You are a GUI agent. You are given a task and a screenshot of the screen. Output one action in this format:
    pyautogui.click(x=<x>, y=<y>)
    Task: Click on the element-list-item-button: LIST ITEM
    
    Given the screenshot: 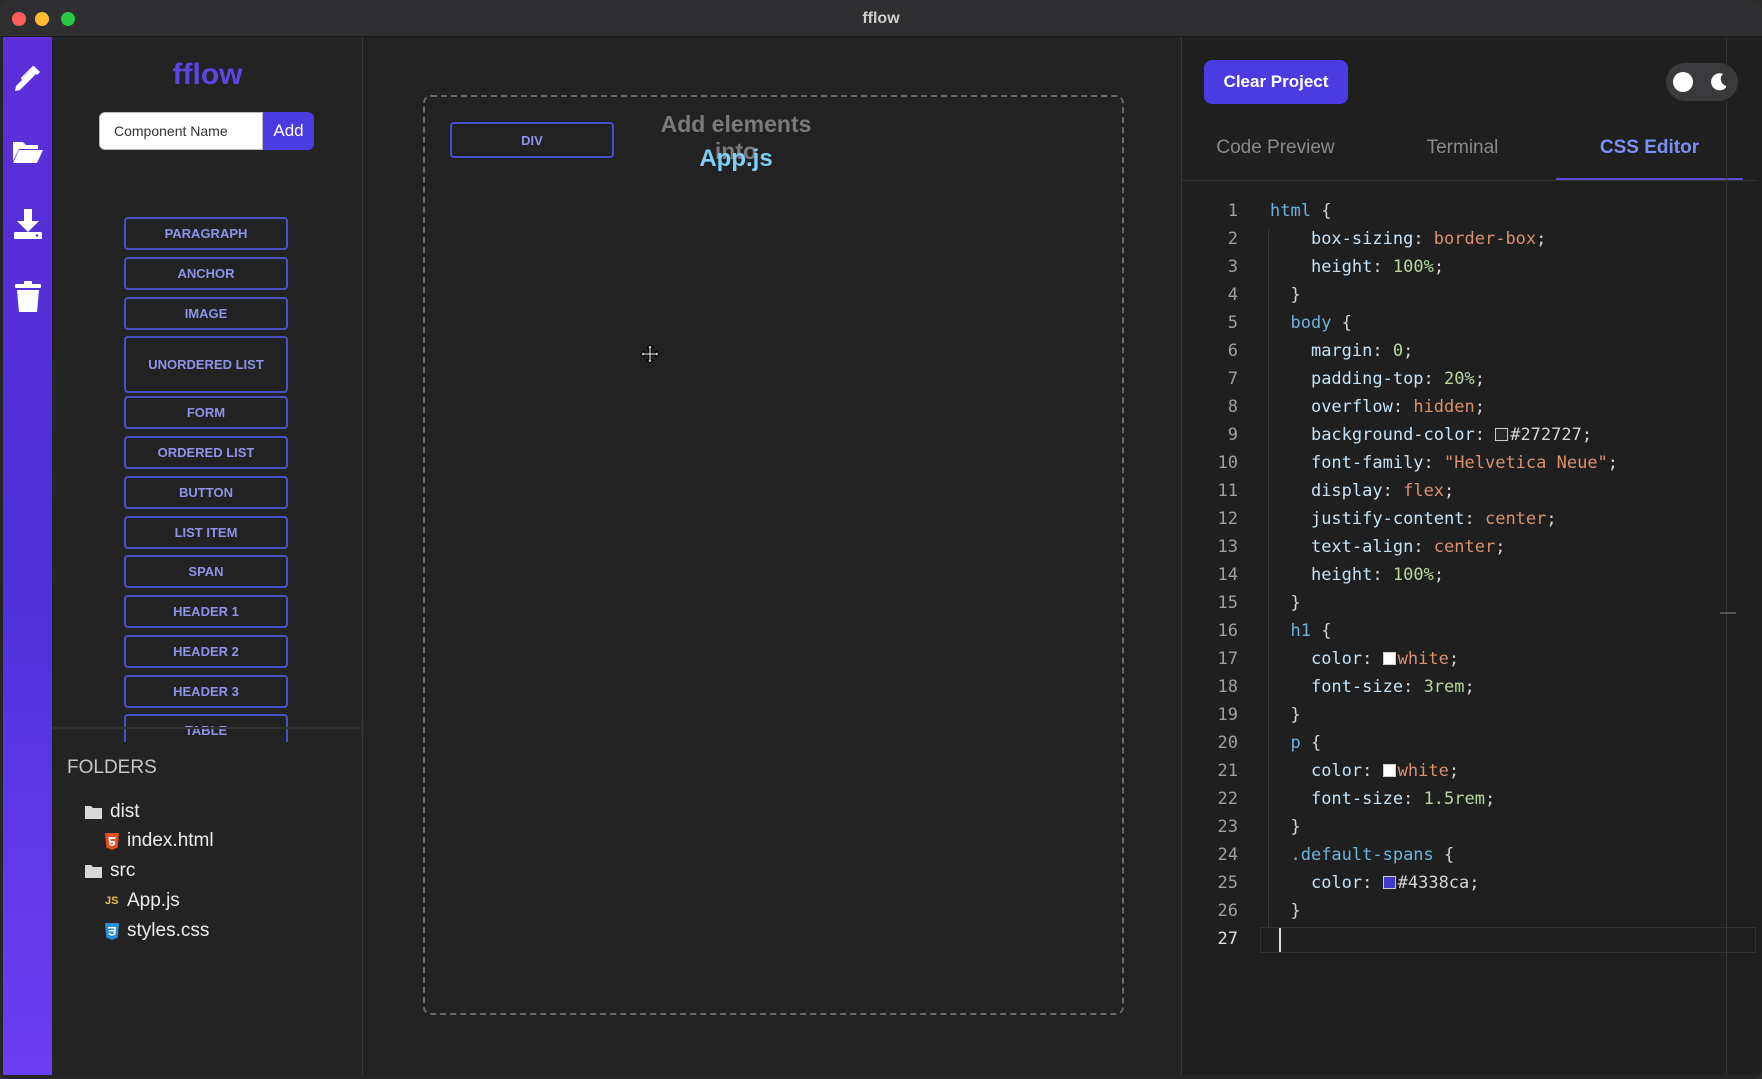 What is the action you would take?
    pyautogui.click(x=206, y=532)
    